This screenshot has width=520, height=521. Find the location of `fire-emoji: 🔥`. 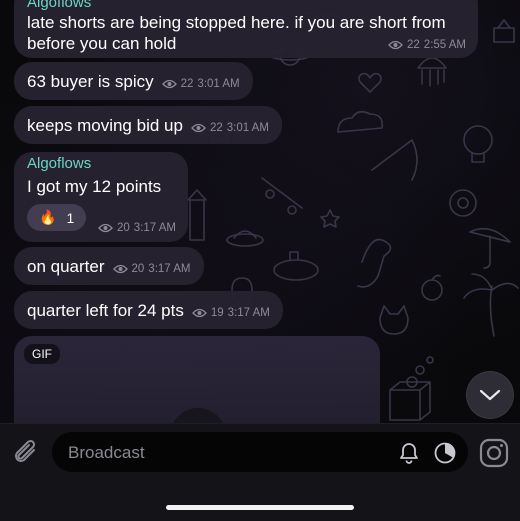

fire-emoji: 🔥 is located at coordinates (48, 217).